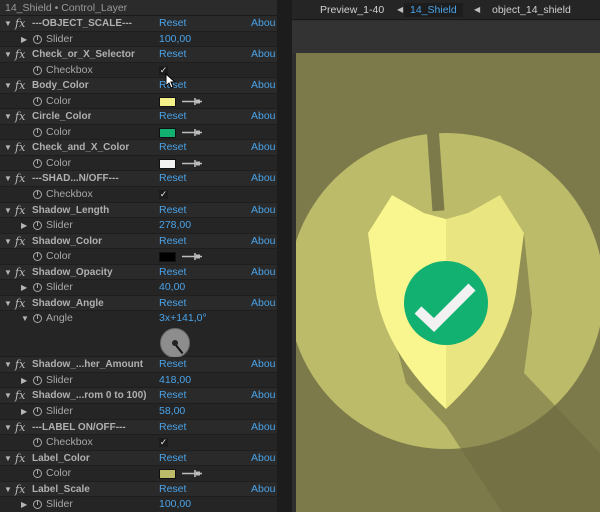 This screenshot has width=600, height=512. I want to click on slider-value: 278,00, so click(175, 225).